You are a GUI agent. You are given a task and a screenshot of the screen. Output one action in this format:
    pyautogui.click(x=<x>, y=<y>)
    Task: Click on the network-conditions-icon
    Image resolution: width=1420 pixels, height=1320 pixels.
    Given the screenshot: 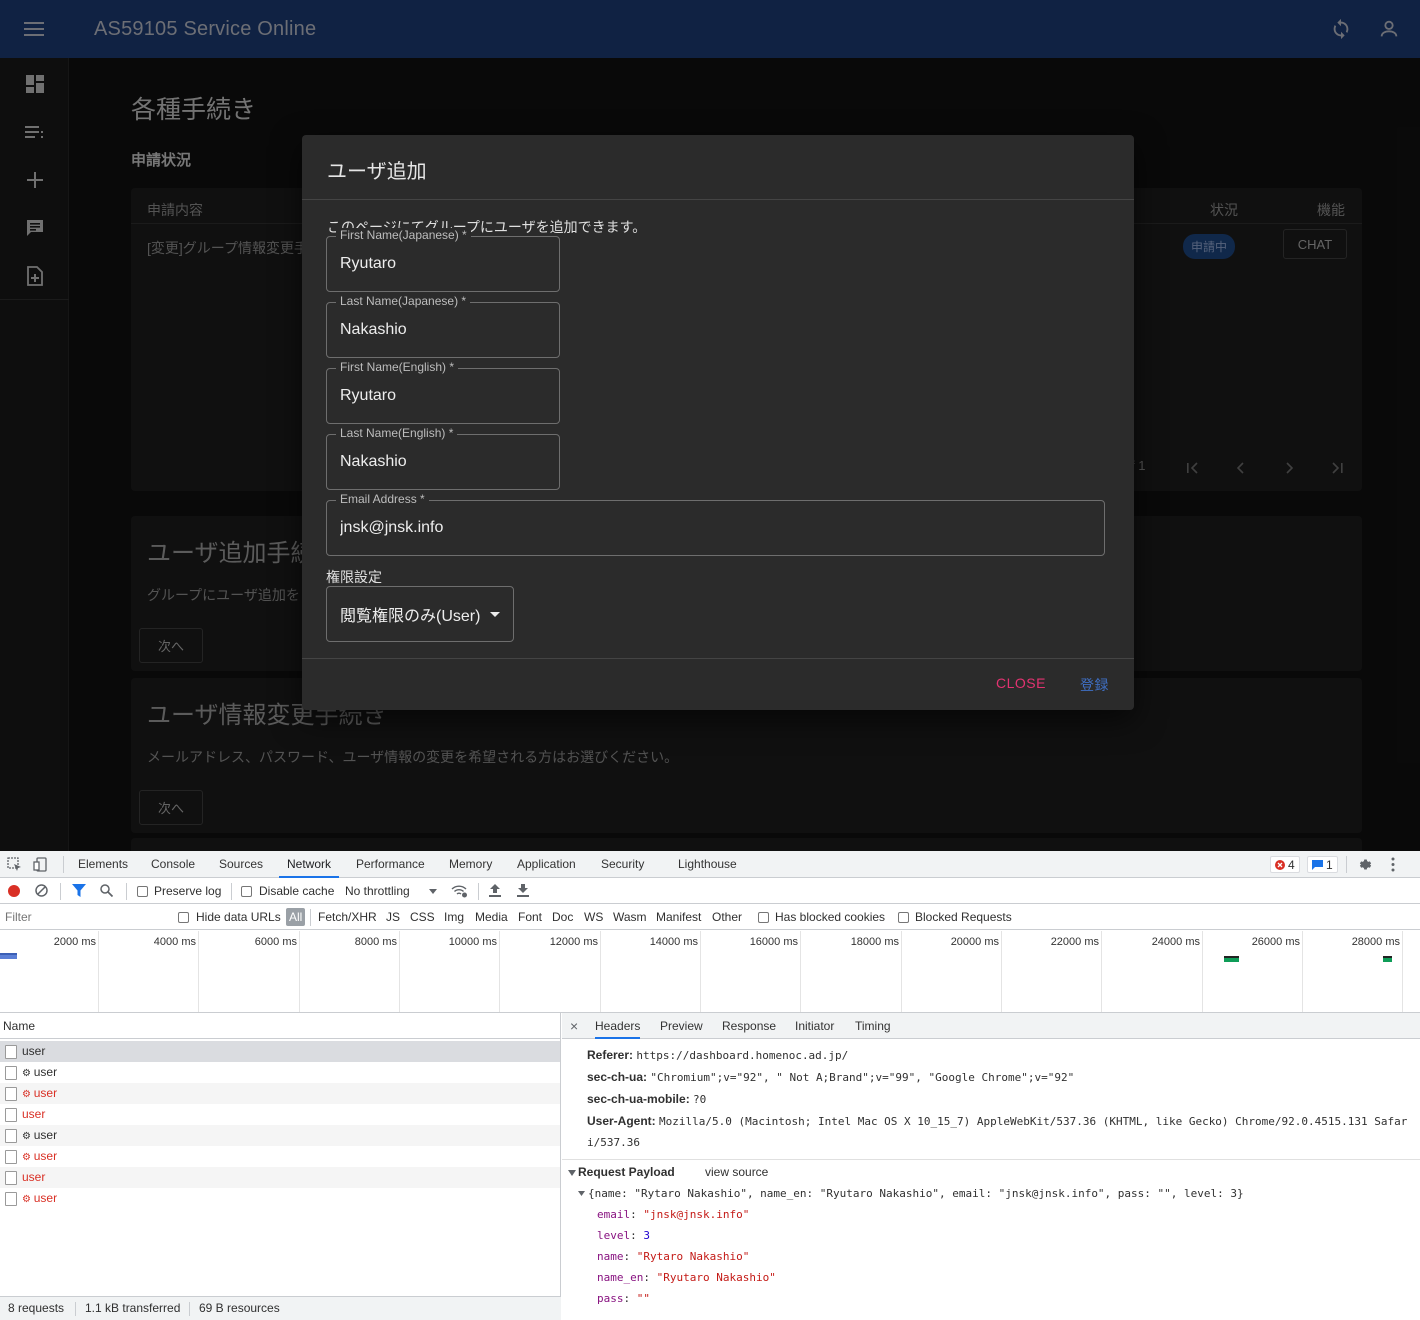 What is the action you would take?
    pyautogui.click(x=459, y=892)
    